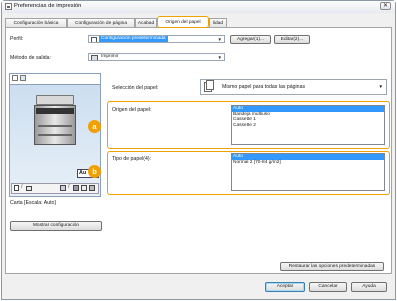  I want to click on preview-mode-icon, so click(23, 78).